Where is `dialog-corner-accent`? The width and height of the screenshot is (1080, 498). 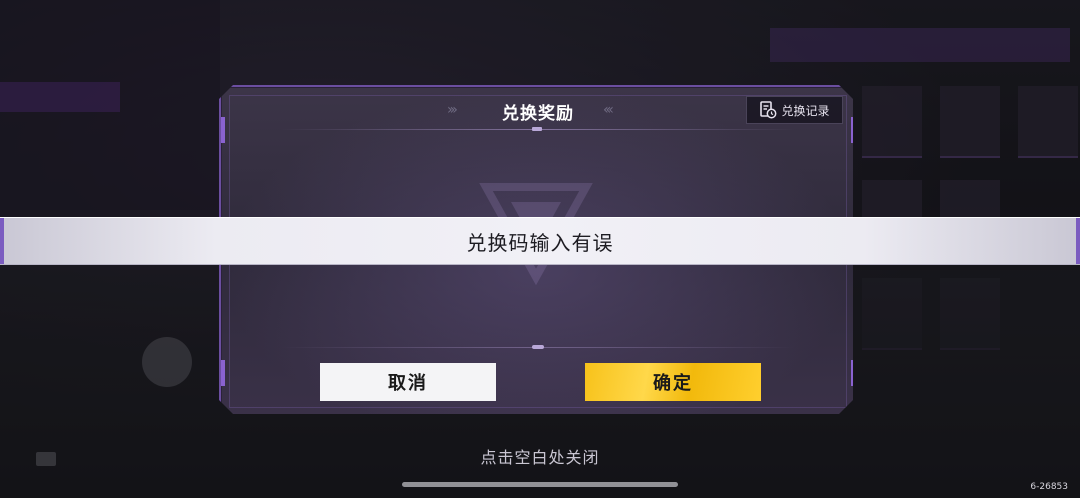 dialog-corner-accent is located at coordinates (223, 373).